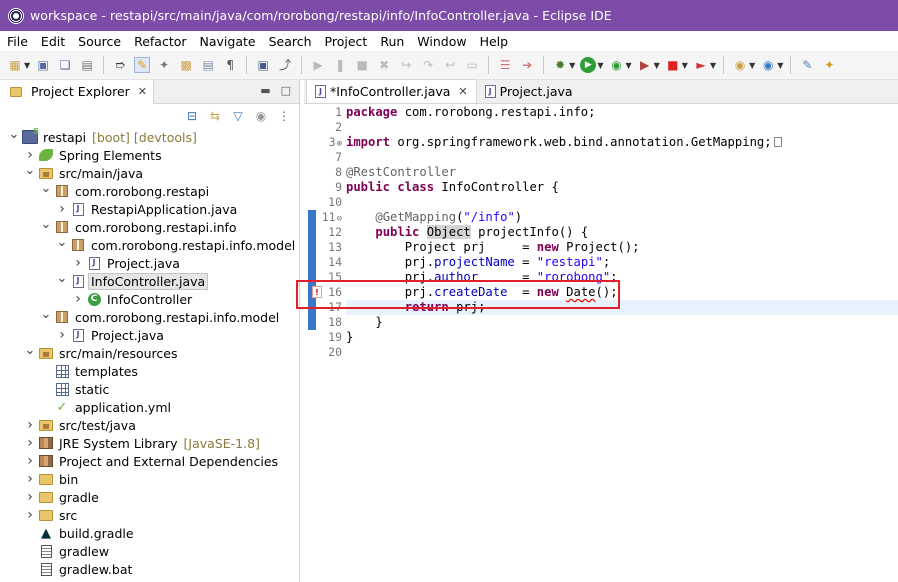 Image resolution: width=898 pixels, height=582 pixels. What do you see at coordinates (527, 65) in the screenshot?
I see `toggle-breakpoint-icon: ➔` at bounding box center [527, 65].